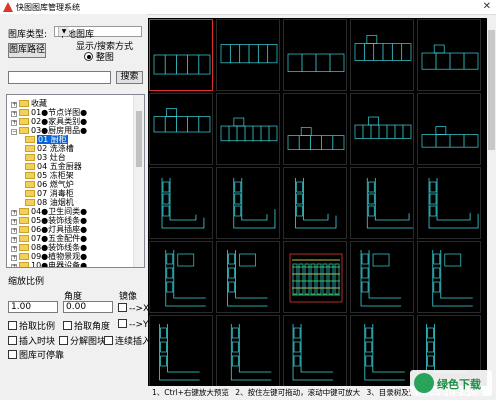 The height and width of the screenshot is (400, 496). I want to click on search-button: 搜索, so click(129, 77).